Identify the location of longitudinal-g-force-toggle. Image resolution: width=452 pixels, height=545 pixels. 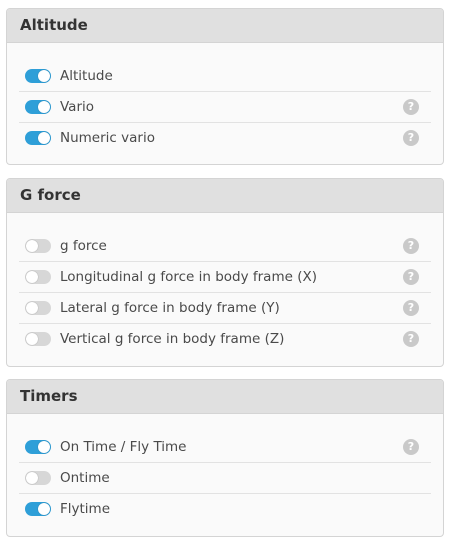
(38, 277).